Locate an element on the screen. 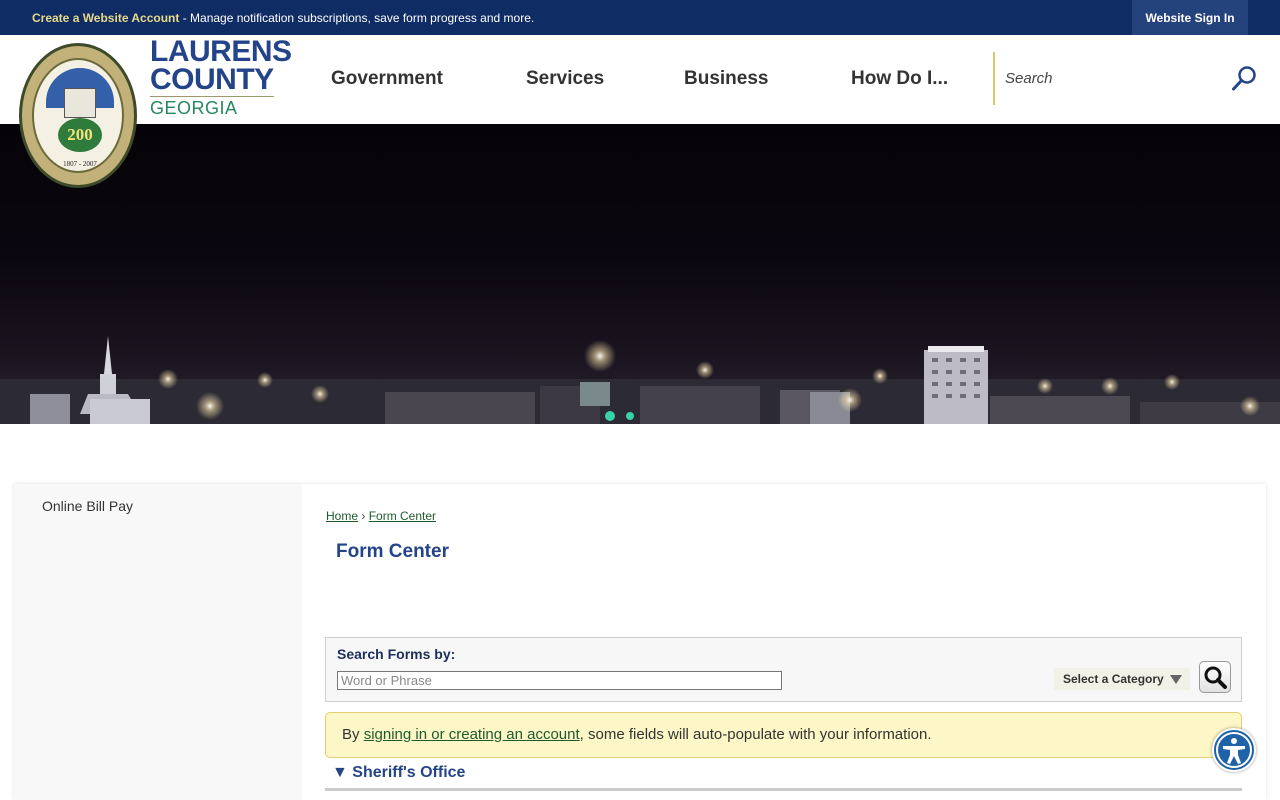  sidebar-item-online-bill-pay: Online Bill Pay is located at coordinates (87, 506).